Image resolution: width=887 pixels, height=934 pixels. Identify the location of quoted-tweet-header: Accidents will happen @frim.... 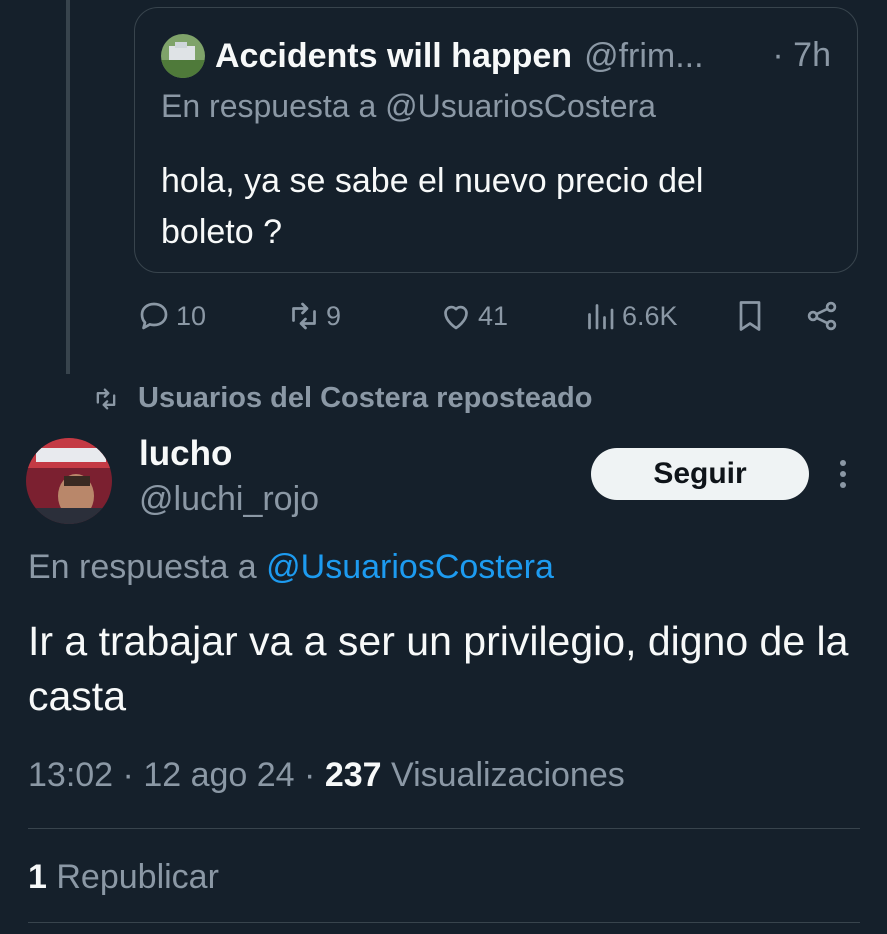
(432, 56).